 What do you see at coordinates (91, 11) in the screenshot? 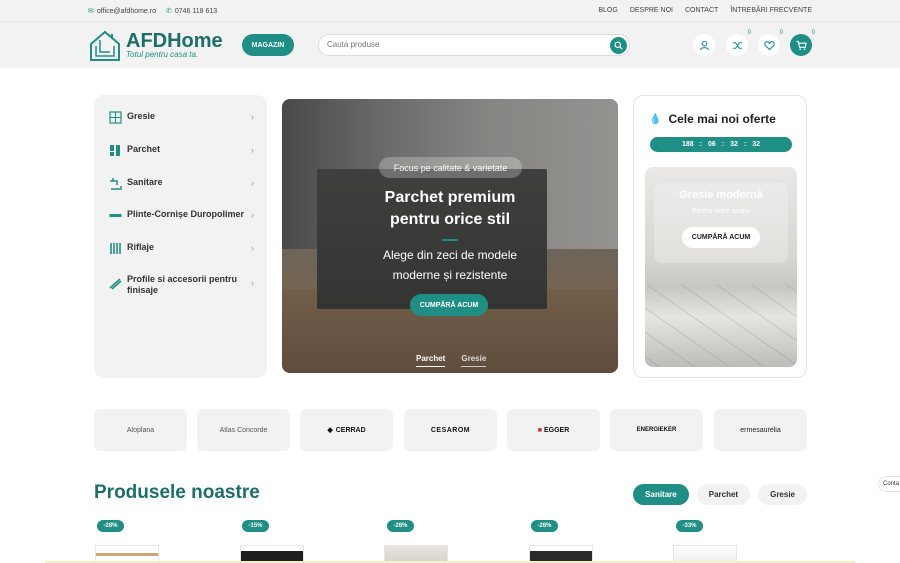
I see `mail-icon: ✉` at bounding box center [91, 11].